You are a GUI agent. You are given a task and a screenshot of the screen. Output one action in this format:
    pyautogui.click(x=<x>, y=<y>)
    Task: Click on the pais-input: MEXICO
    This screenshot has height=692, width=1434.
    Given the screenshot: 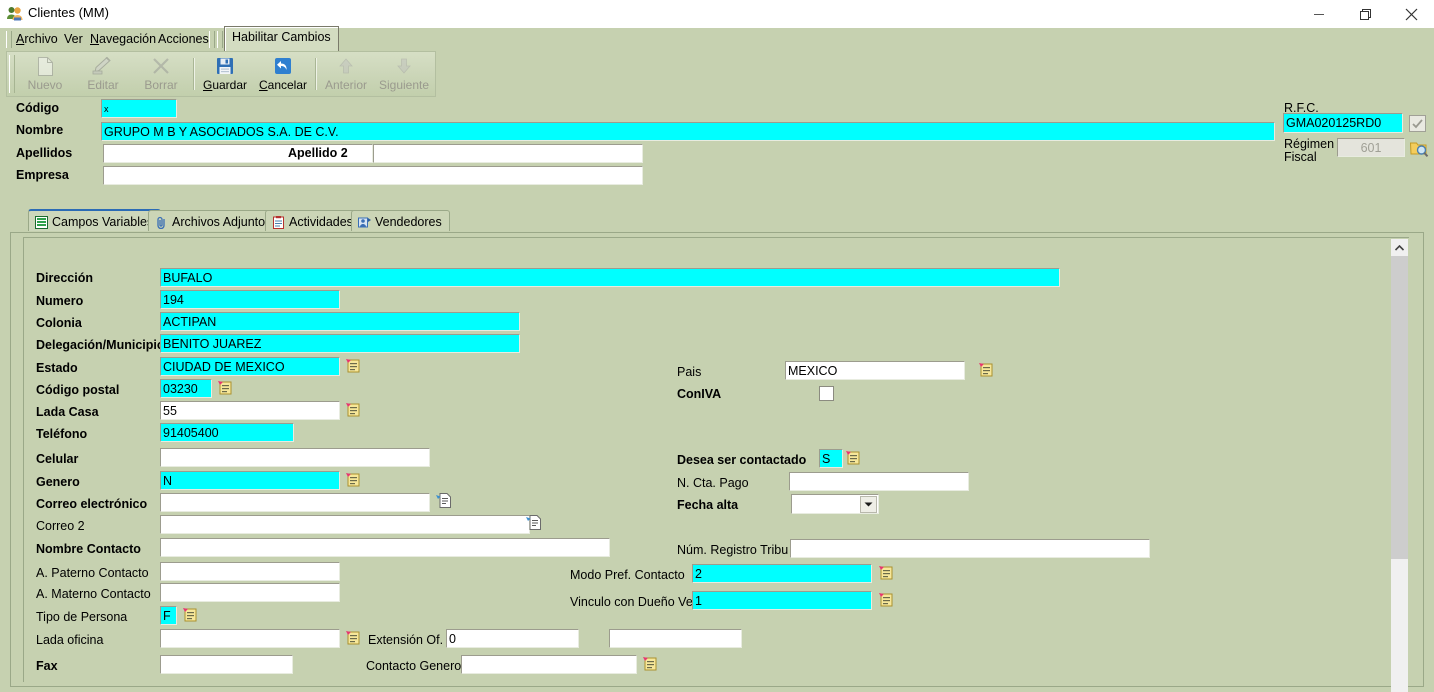 What is the action you would take?
    pyautogui.click(x=875, y=370)
    